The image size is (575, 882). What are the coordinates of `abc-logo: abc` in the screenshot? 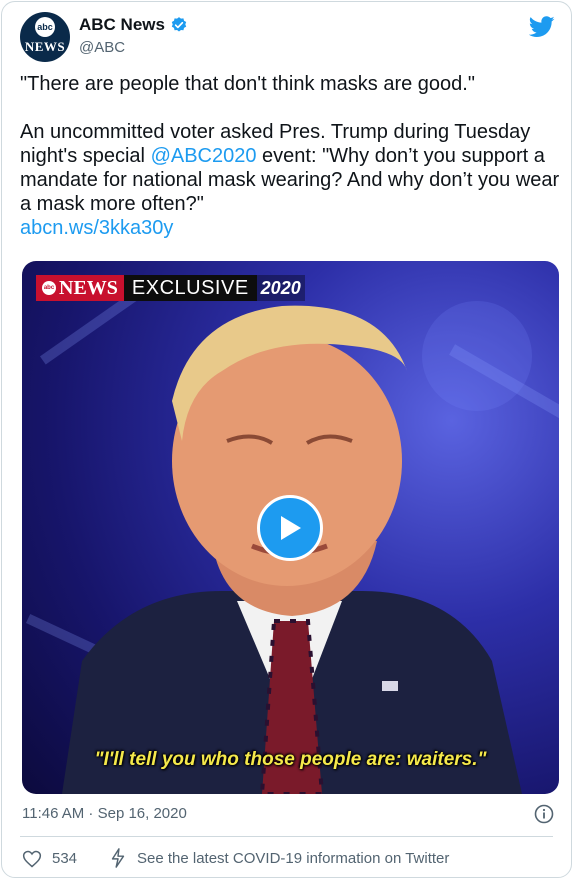 It's located at (45, 27).